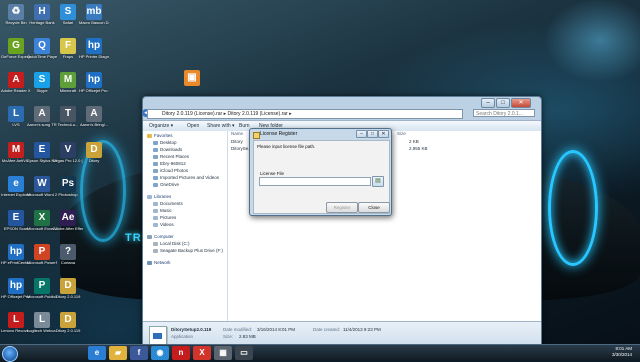 The image size is (640, 362). What do you see at coordinates (68, 221) in the screenshot?
I see `desktop-icon: AeAdobe After Effects CC` at bounding box center [68, 221].